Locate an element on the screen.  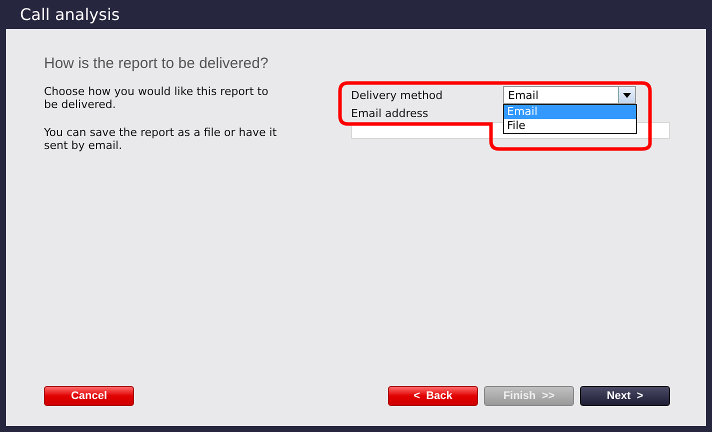
help-text: Choose how you would like this report to be delivered. is located at coordinates (157, 98).